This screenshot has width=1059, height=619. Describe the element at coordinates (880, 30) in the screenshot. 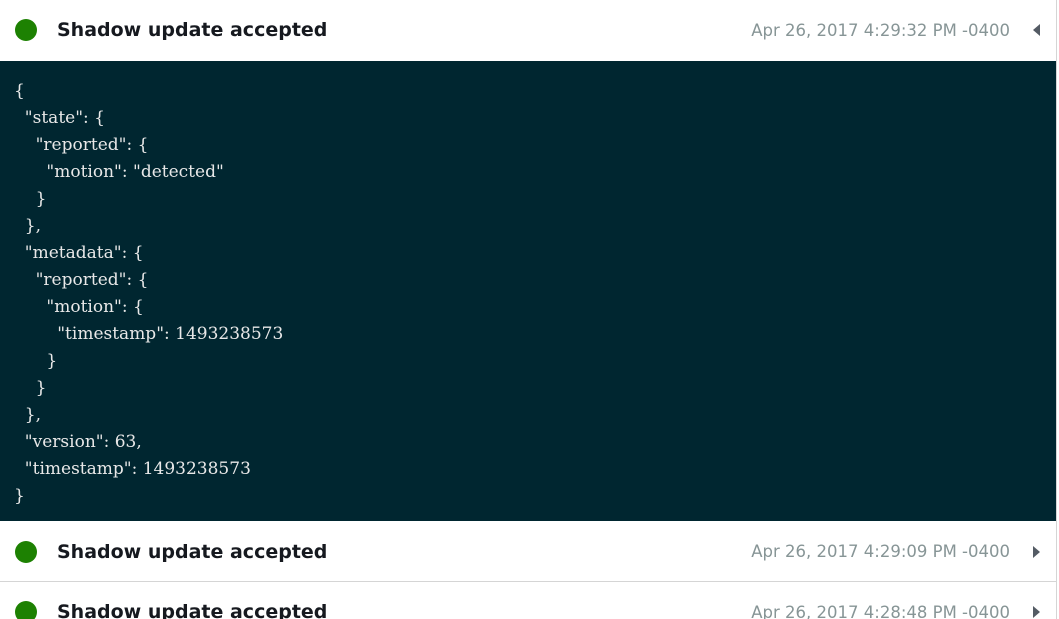

I see `event-timestamp: Apr 26, 2017 4:29:32 PM -0400` at that location.